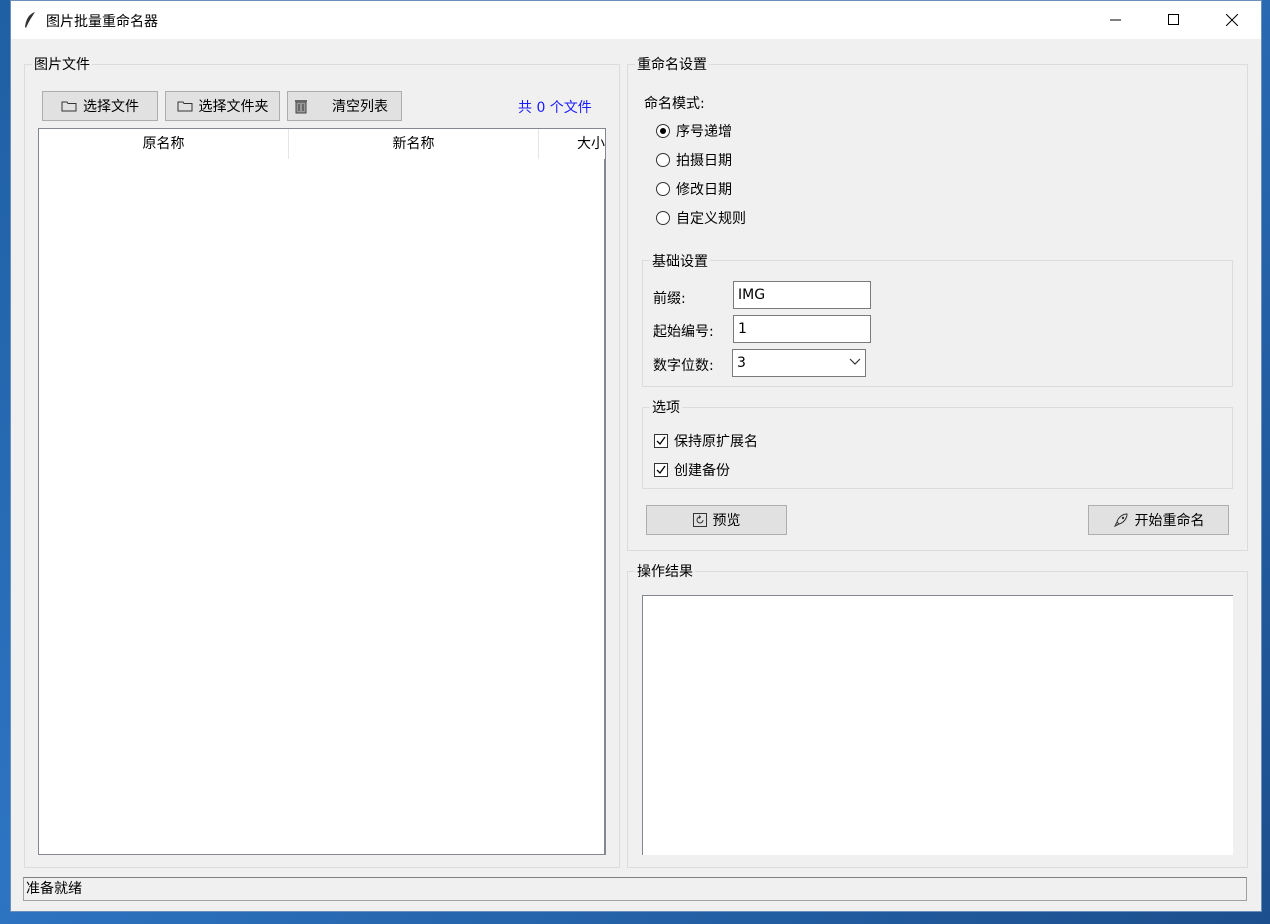 The width and height of the screenshot is (1270, 924). Describe the element at coordinates (855, 361) in the screenshot. I see `chevron-down-icon` at that location.